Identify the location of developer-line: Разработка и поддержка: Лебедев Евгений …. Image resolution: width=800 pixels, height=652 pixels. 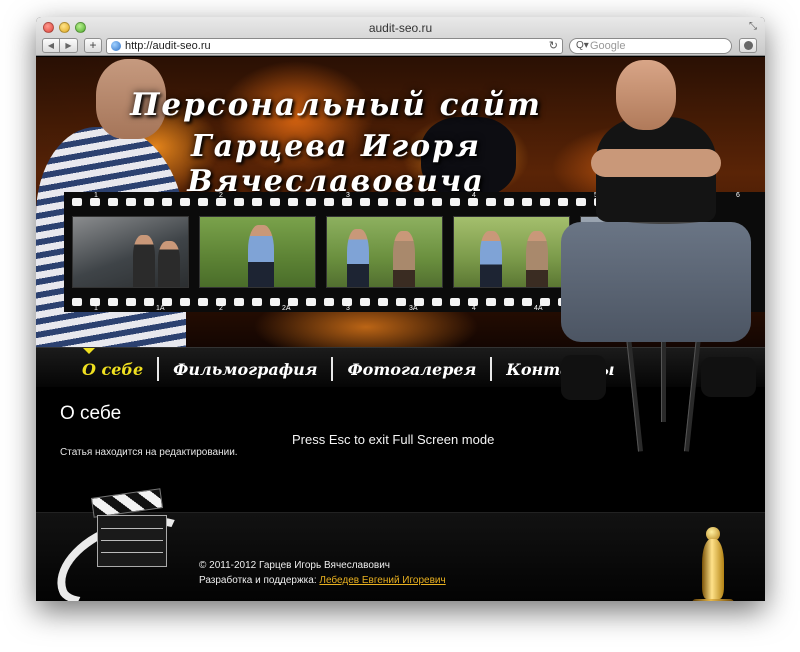
(322, 580).